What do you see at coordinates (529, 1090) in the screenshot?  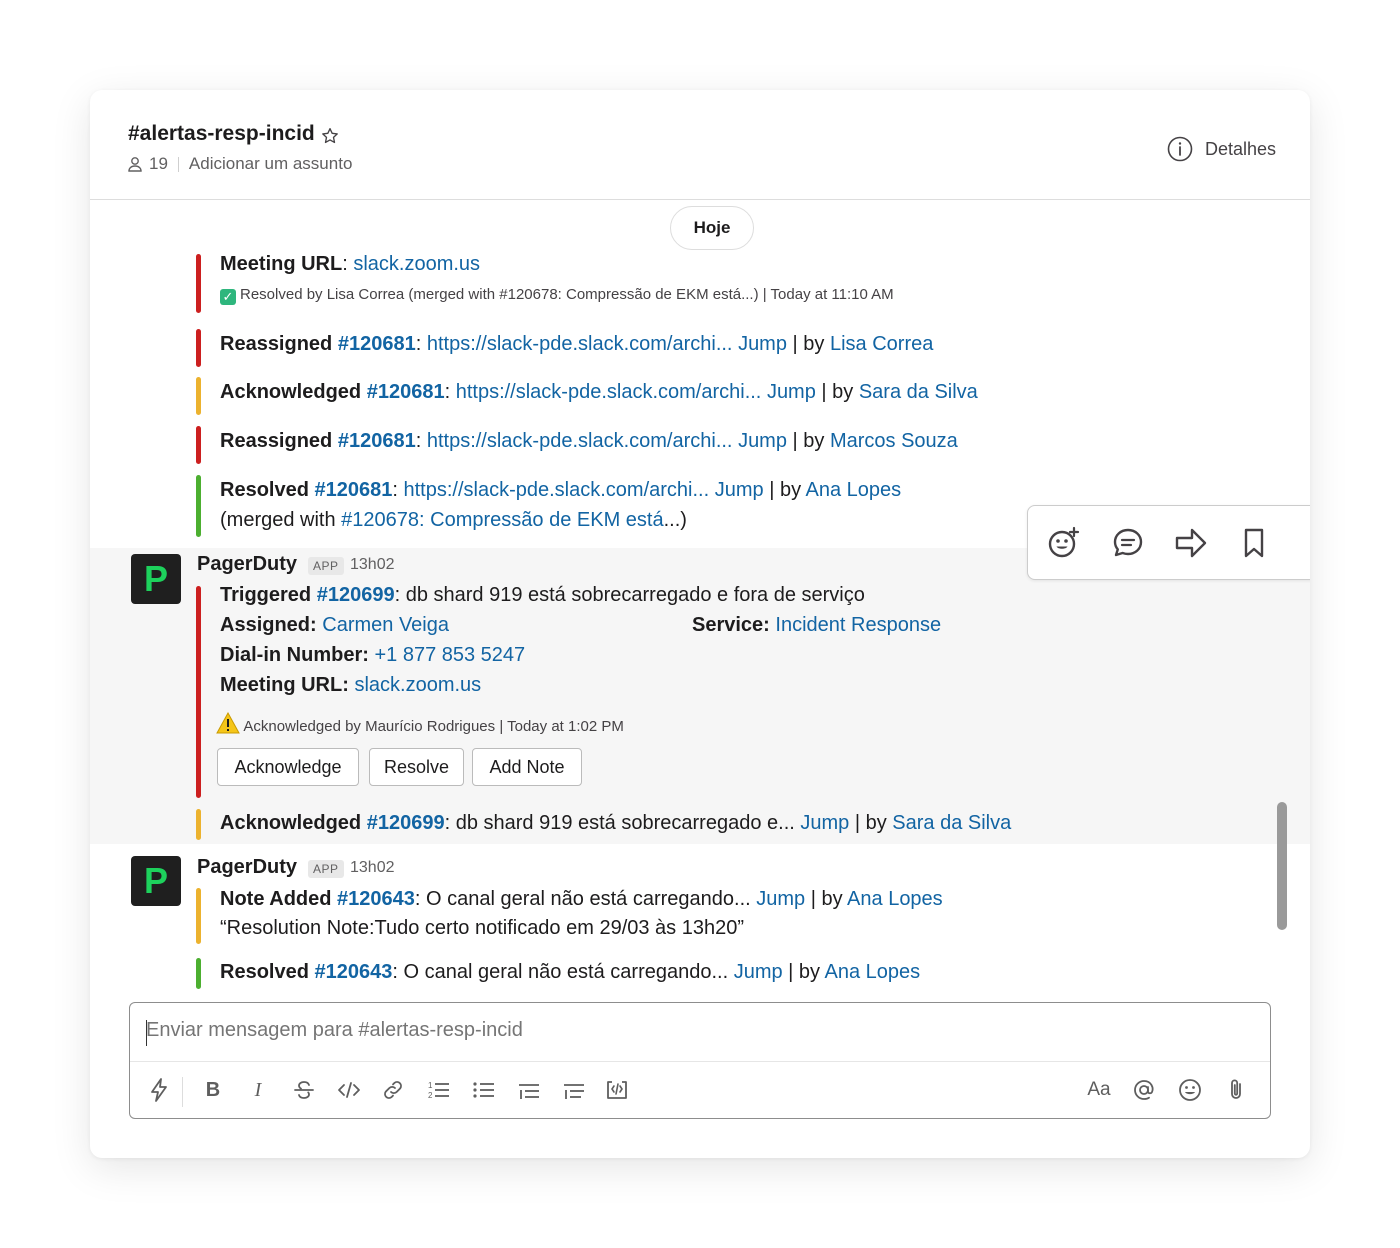 I see `blockquote-icon` at bounding box center [529, 1090].